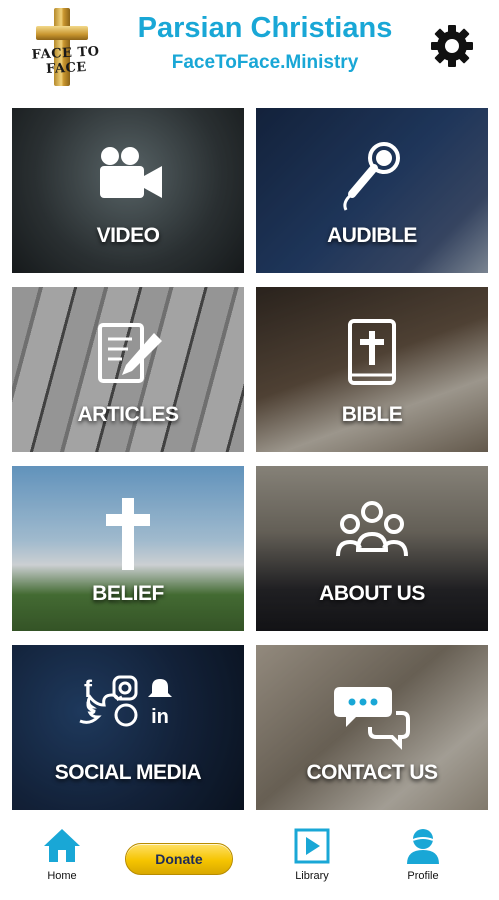 The height and width of the screenshot is (900, 499). I want to click on tile-label: ABOUT US, so click(372, 593).